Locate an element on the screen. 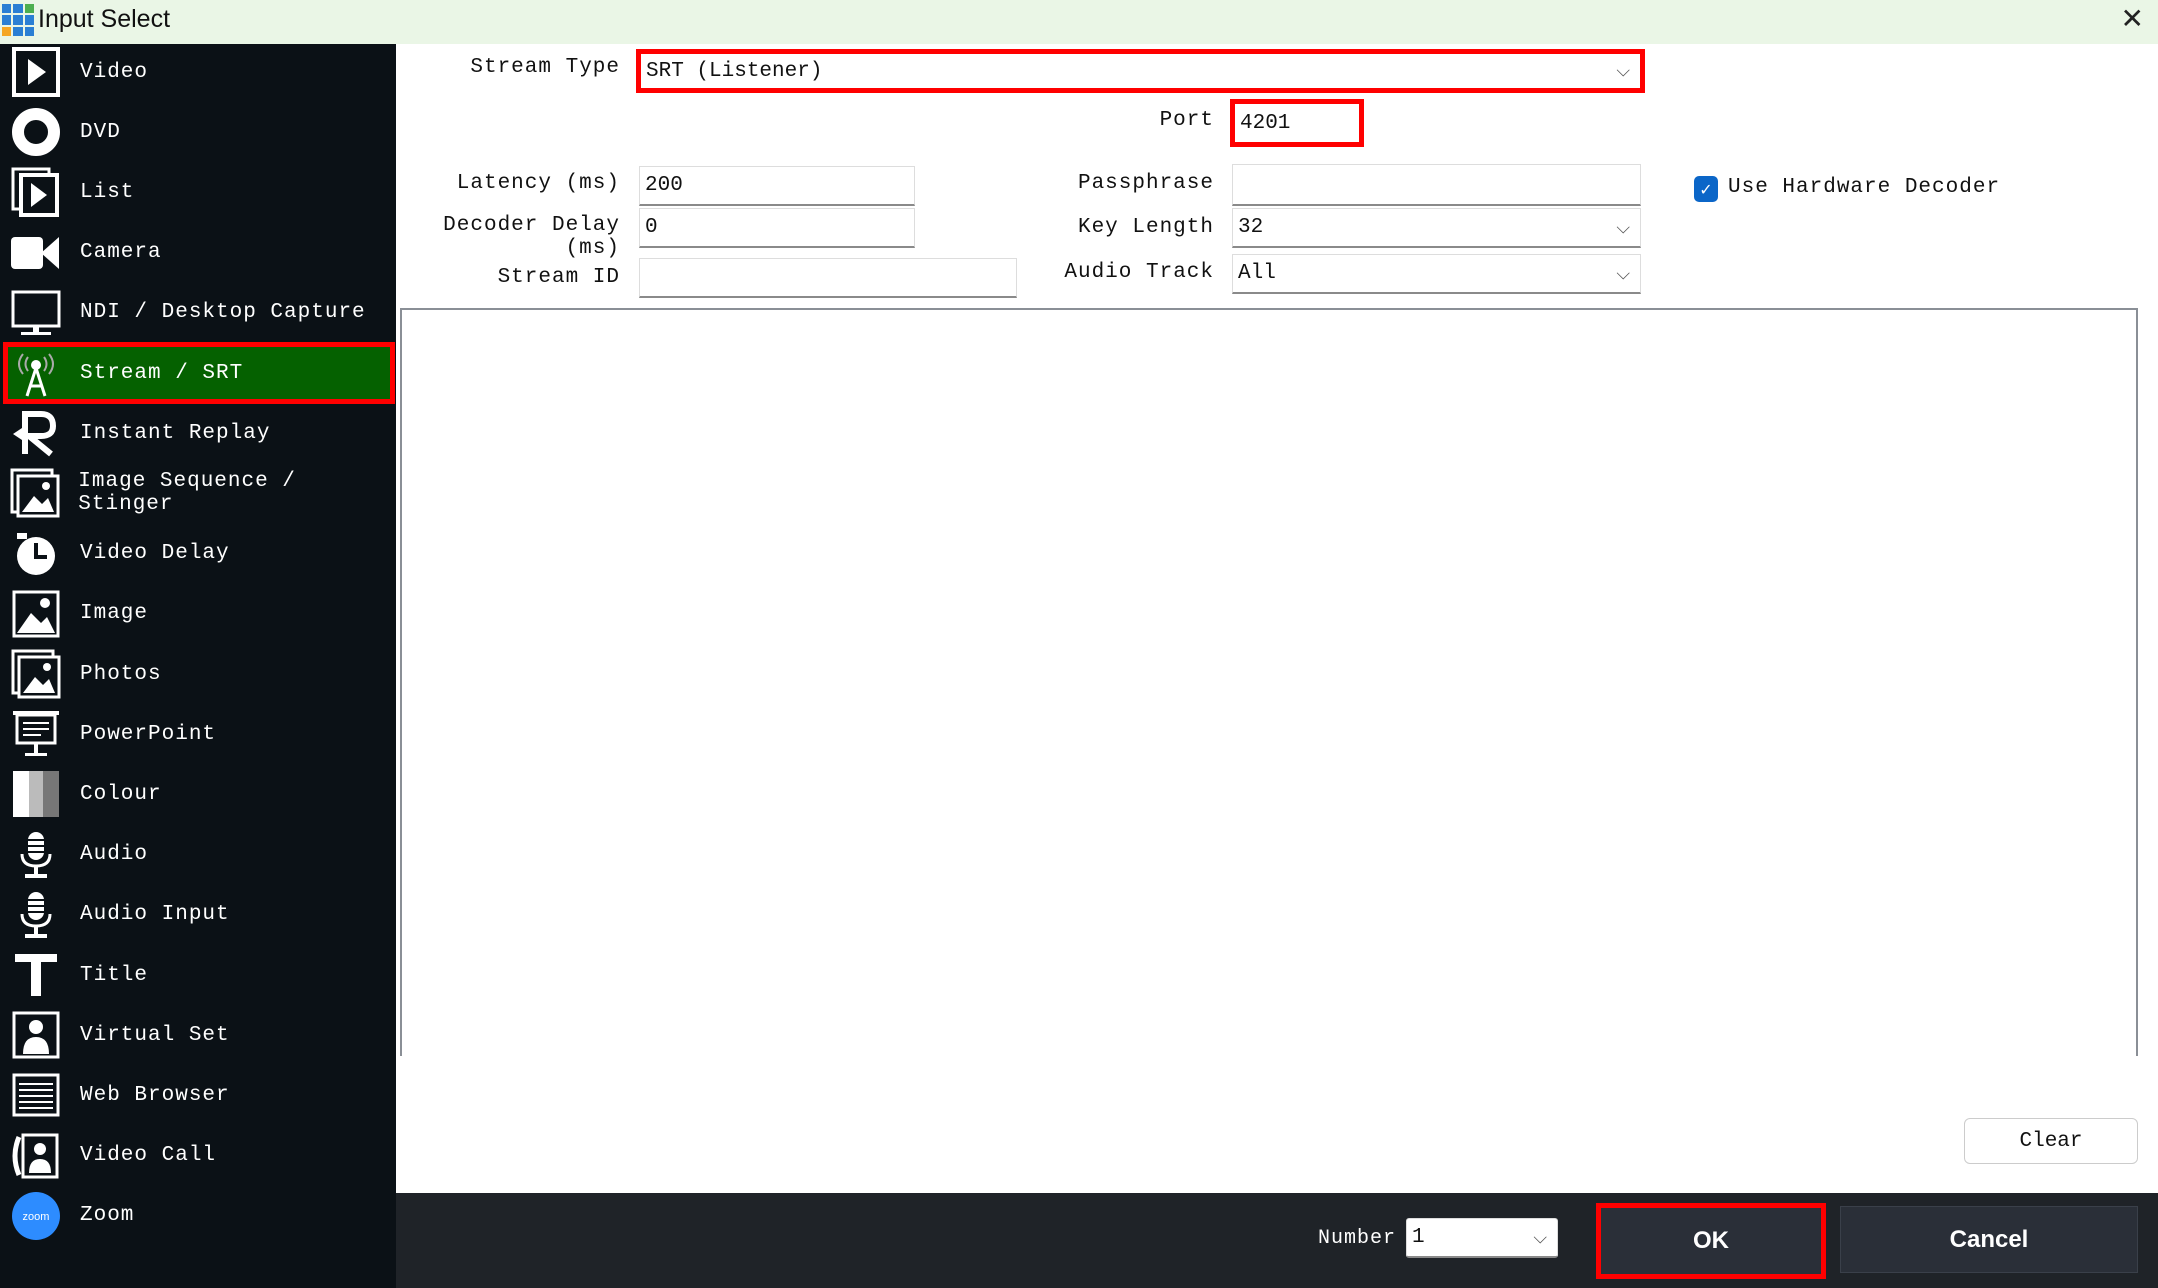 Image resolution: width=2158 pixels, height=1288 pixels. sidebar-item-image-sequence-stinger: Image Sequence / Stinger is located at coordinates (199, 493).